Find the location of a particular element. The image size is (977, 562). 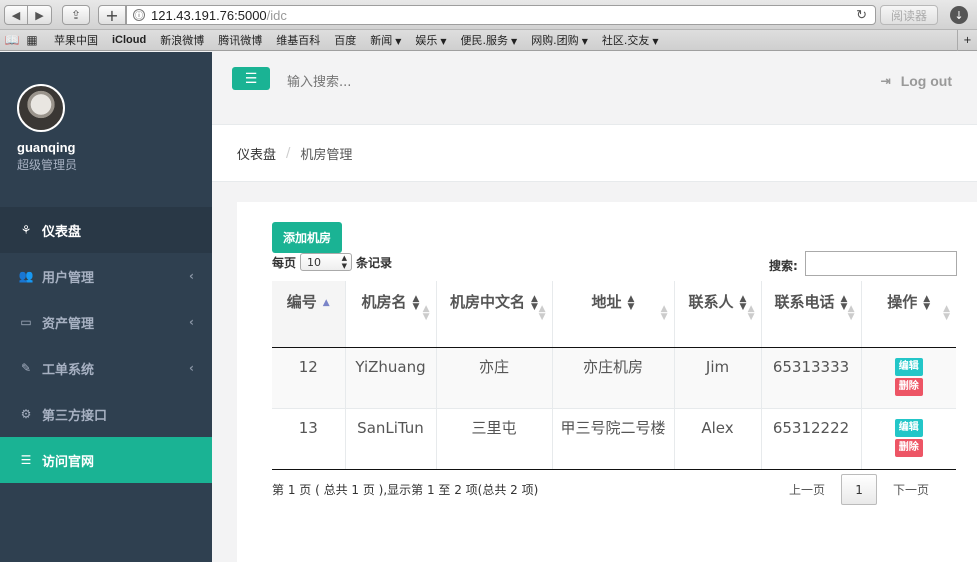

bookmark-item: iCloud is located at coordinates (129, 40).